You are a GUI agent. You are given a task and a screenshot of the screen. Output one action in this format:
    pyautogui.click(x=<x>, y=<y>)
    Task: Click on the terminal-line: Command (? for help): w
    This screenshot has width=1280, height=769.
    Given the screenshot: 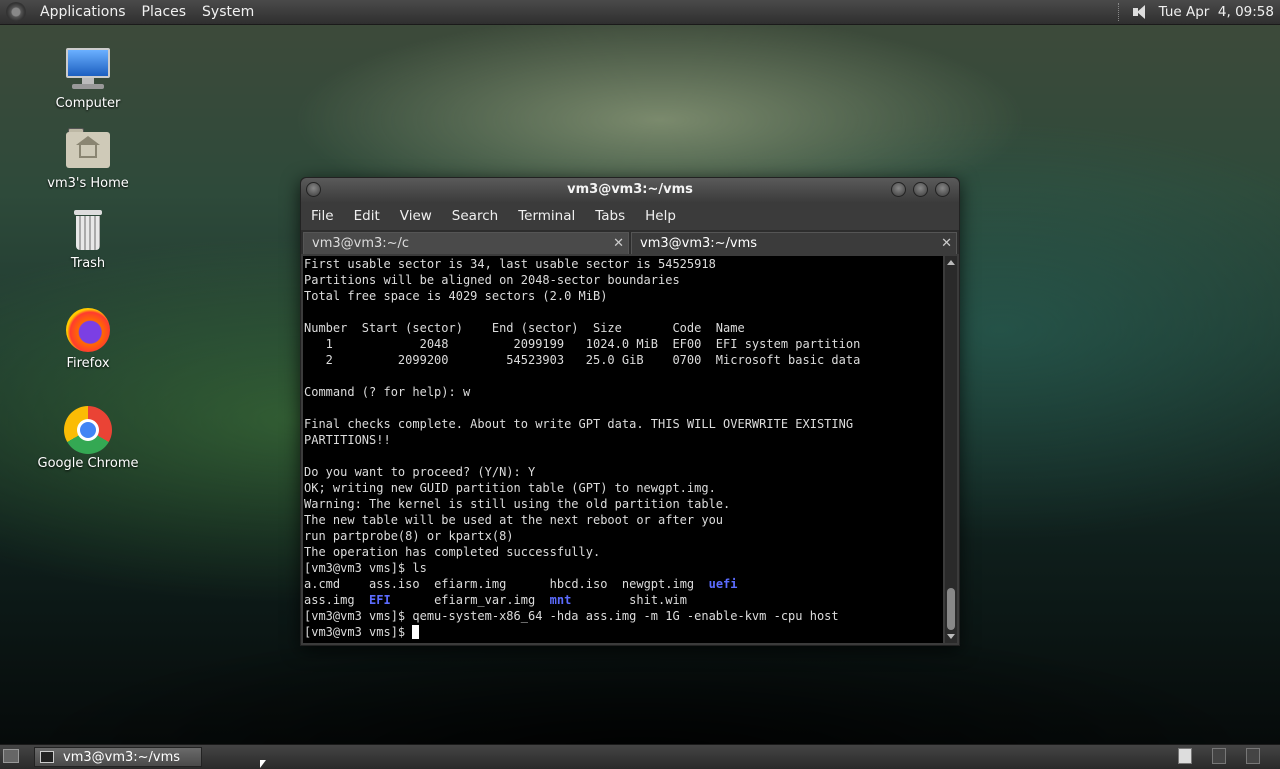 What is the action you would take?
    pyautogui.click(x=387, y=392)
    